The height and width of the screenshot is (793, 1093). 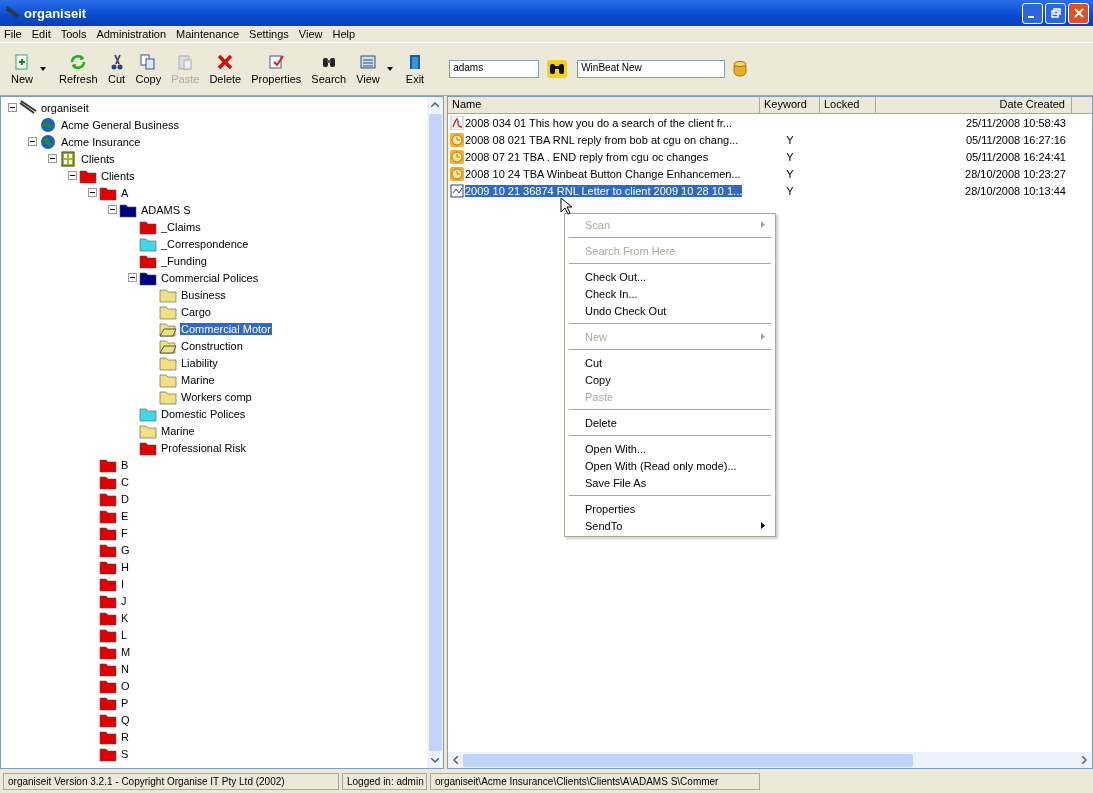 I want to click on tree-item: K, so click(x=125, y=617).